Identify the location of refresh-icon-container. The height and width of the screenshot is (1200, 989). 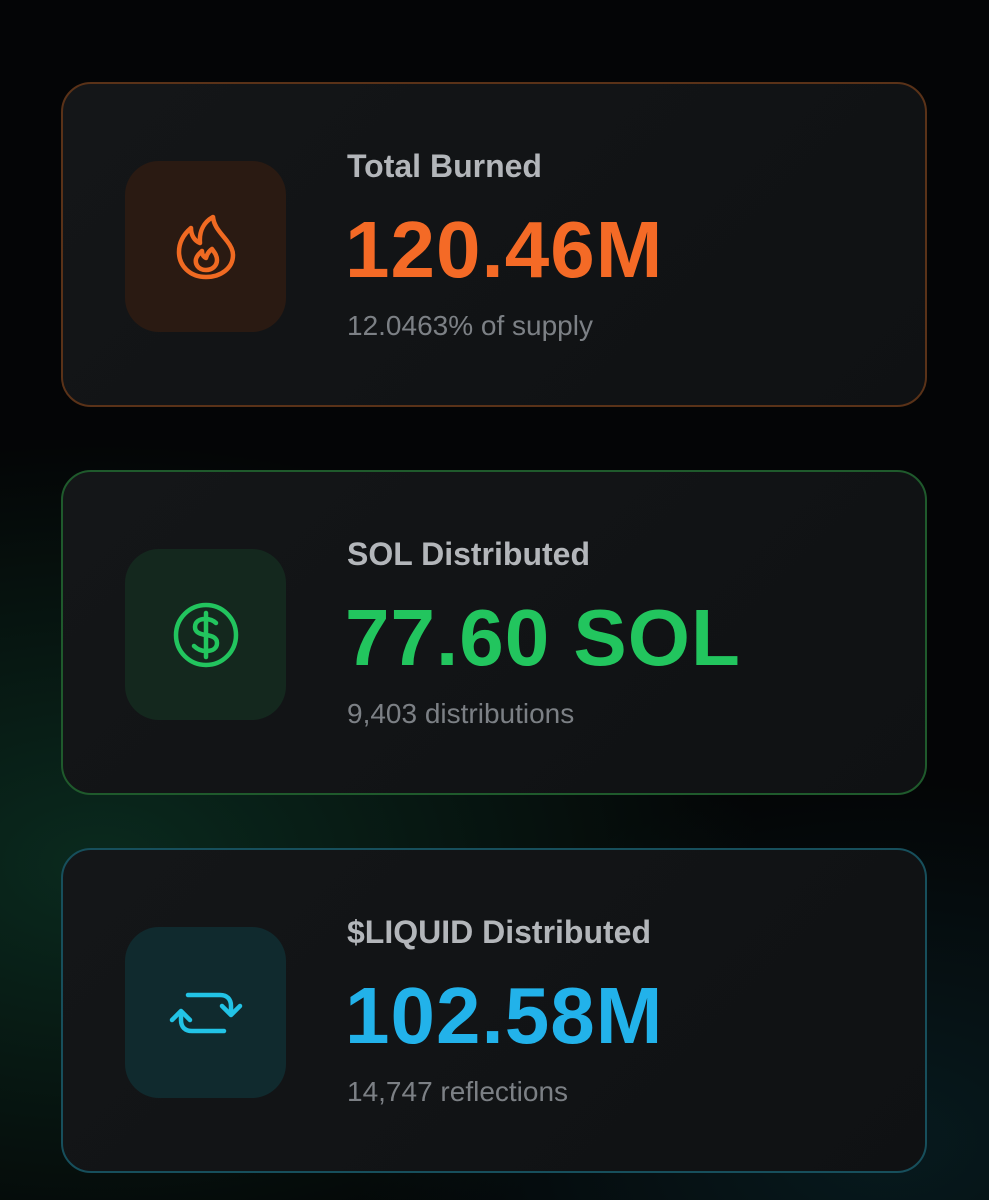
(205, 1012).